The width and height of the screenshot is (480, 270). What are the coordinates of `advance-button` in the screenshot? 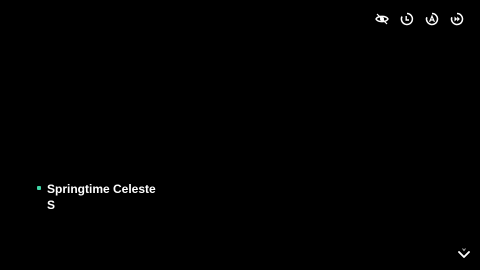 It's located at (464, 254).